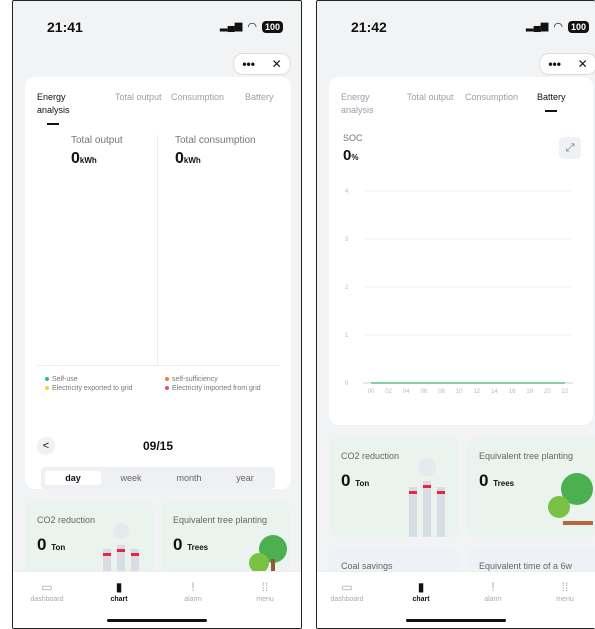 The height and width of the screenshot is (629, 595). What do you see at coordinates (347, 336) in the screenshot?
I see `y-tick-label: 1` at bounding box center [347, 336].